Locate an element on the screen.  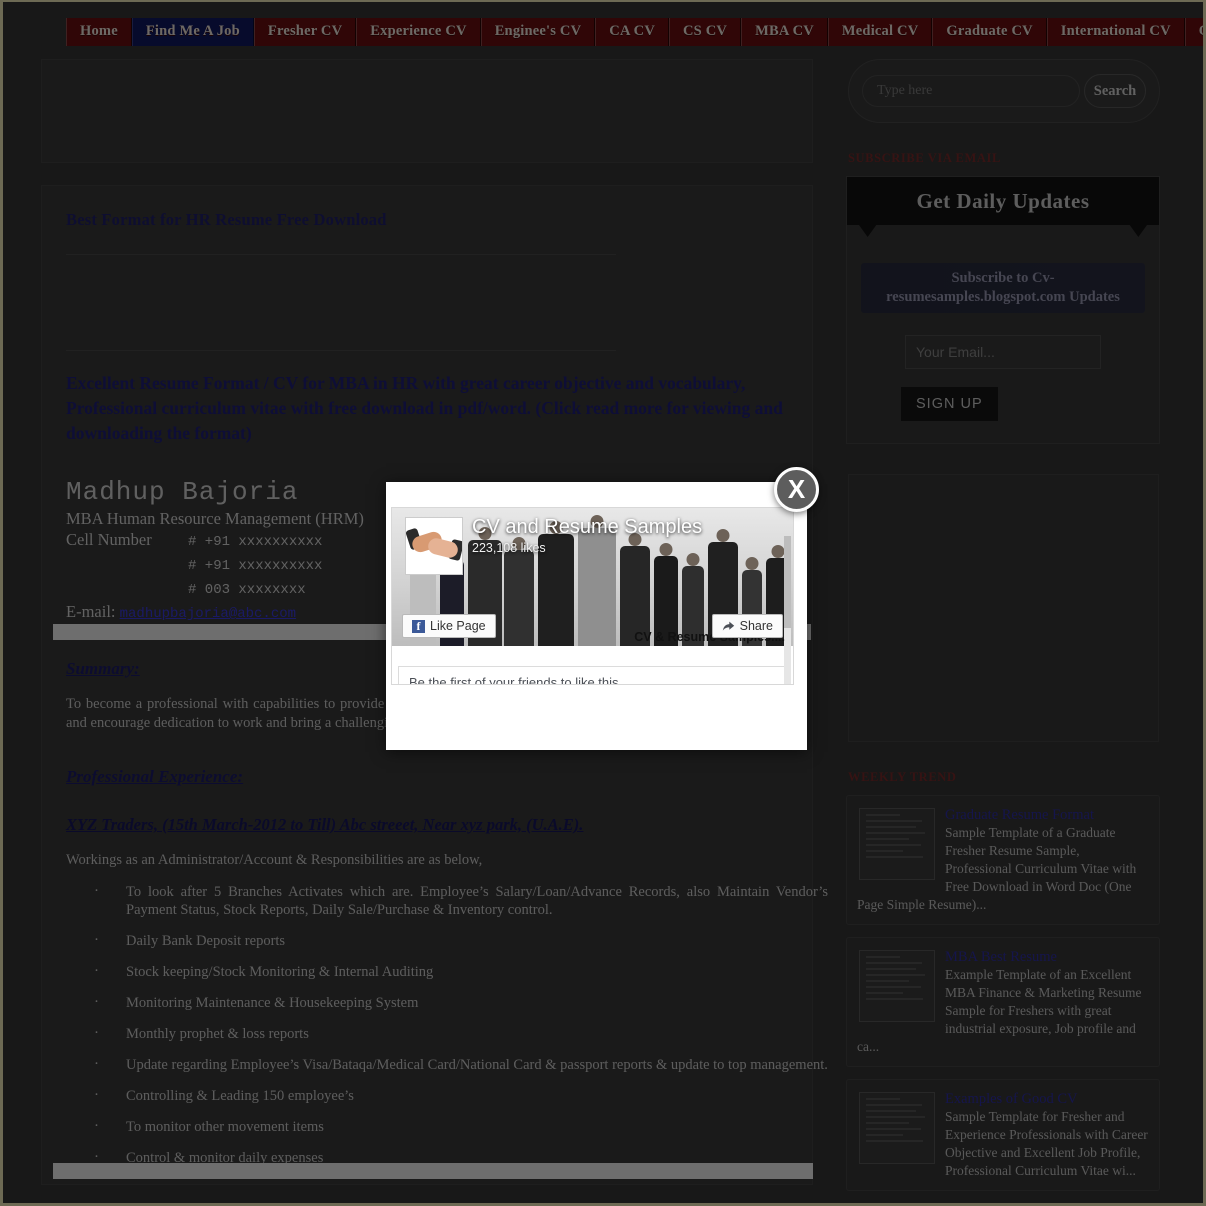
nav-item-cs-cv: CS CV is located at coordinates (705, 32).